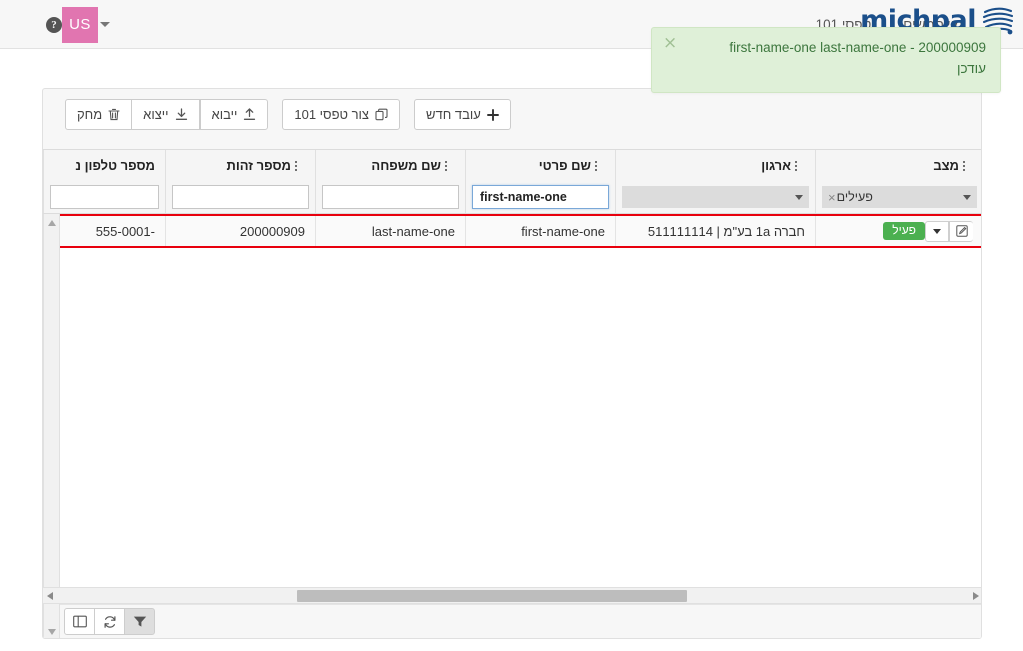  I want to click on delete-button: מחק, so click(99, 114).